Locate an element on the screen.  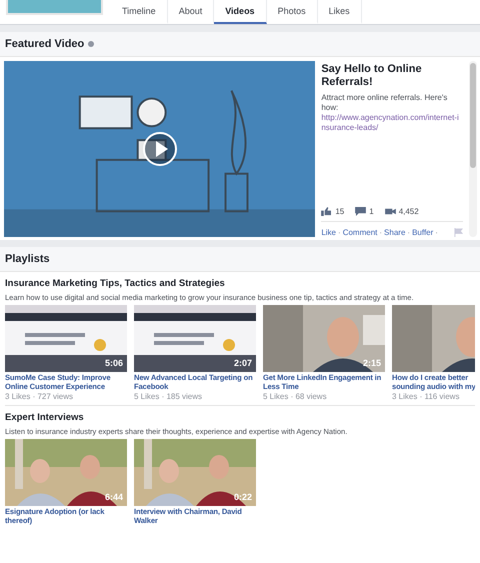
video-duration: 2:07 is located at coordinates (243, 363).